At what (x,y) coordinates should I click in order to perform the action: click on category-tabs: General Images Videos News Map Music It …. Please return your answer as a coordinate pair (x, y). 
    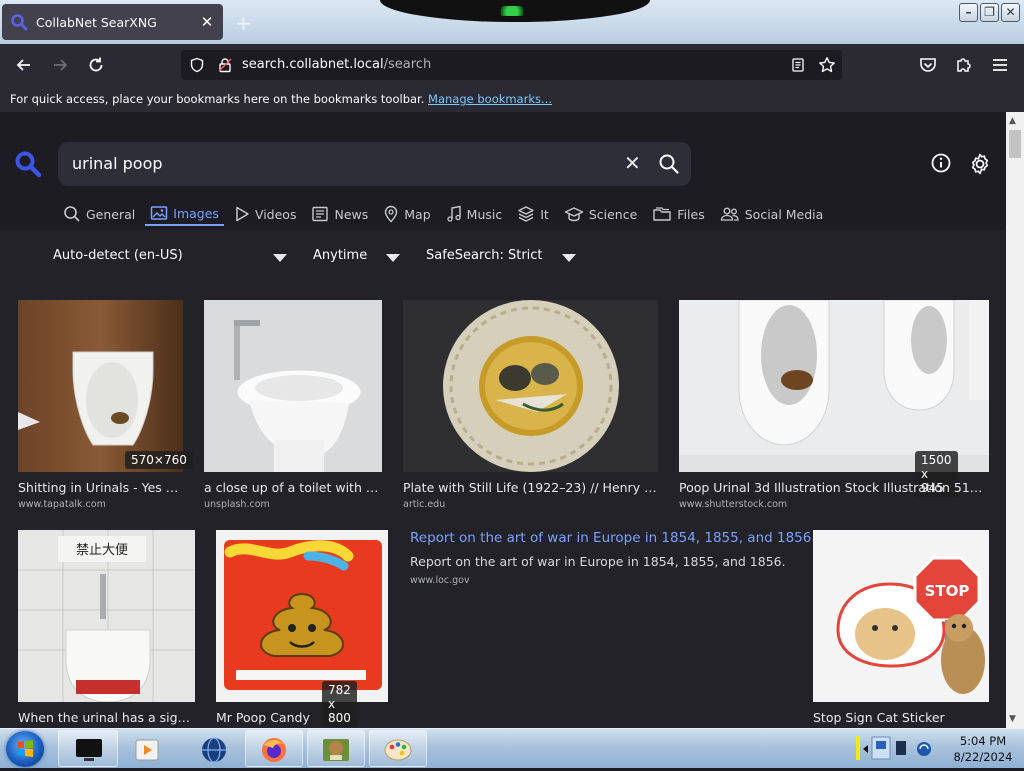
    Looking at the image, I should click on (445, 214).